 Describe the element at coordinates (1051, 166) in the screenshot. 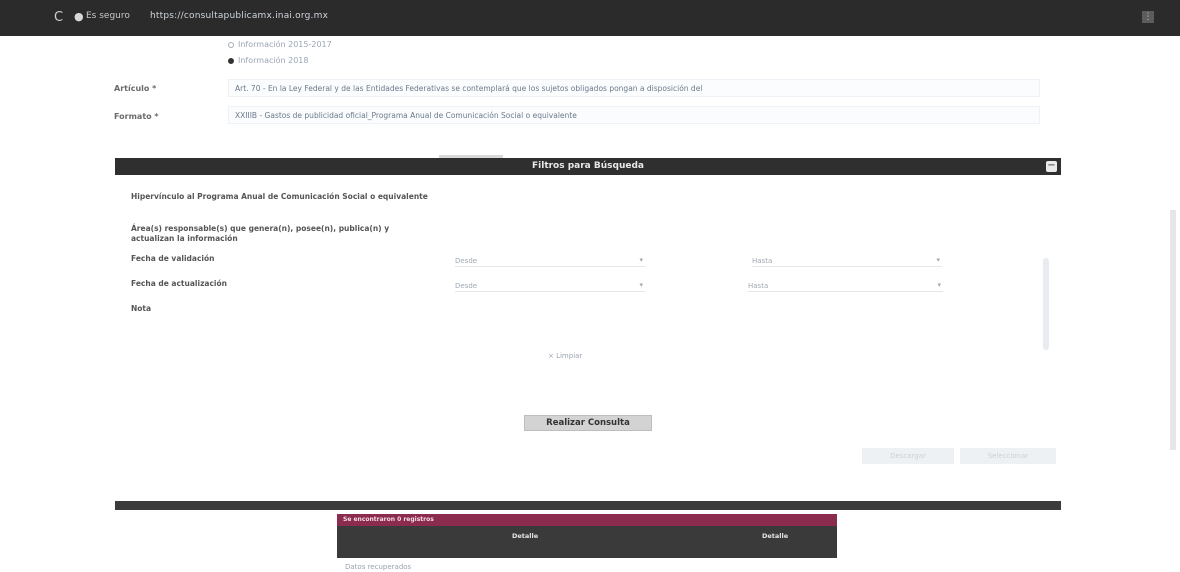

I see `collapse-icon: −` at that location.